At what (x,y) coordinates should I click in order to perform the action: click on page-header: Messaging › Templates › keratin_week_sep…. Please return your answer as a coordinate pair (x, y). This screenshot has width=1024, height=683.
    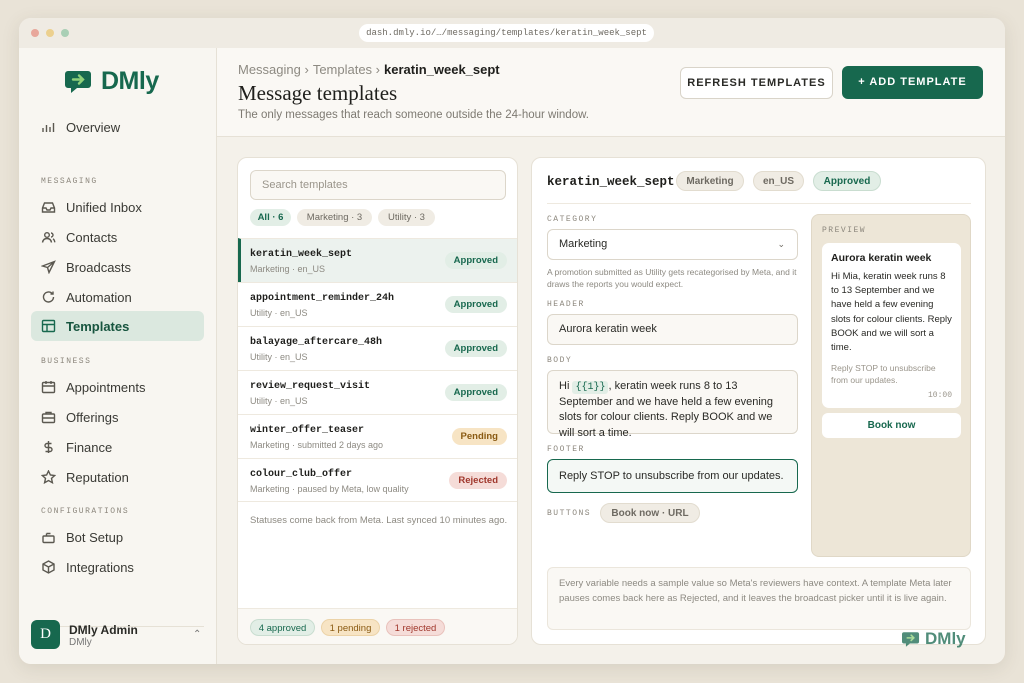
    Looking at the image, I should click on (611, 92).